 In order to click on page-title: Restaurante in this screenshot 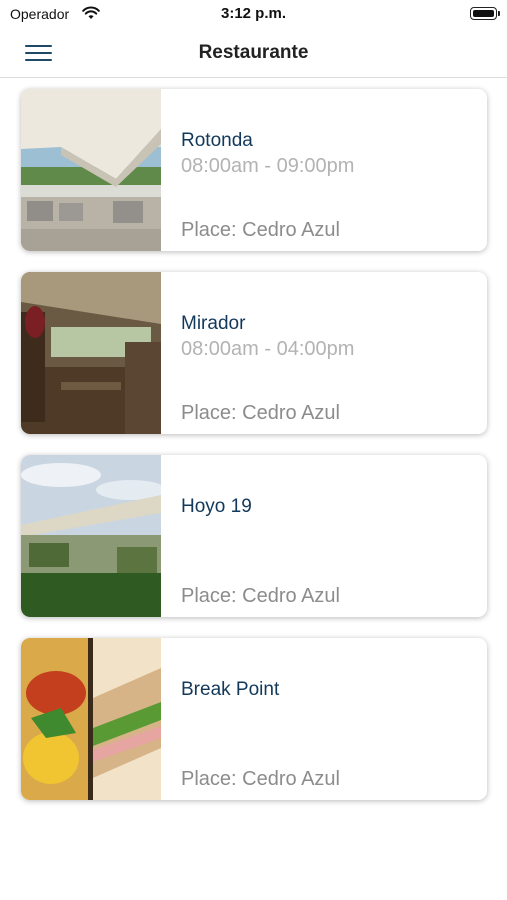, I will do `click(253, 52)`.